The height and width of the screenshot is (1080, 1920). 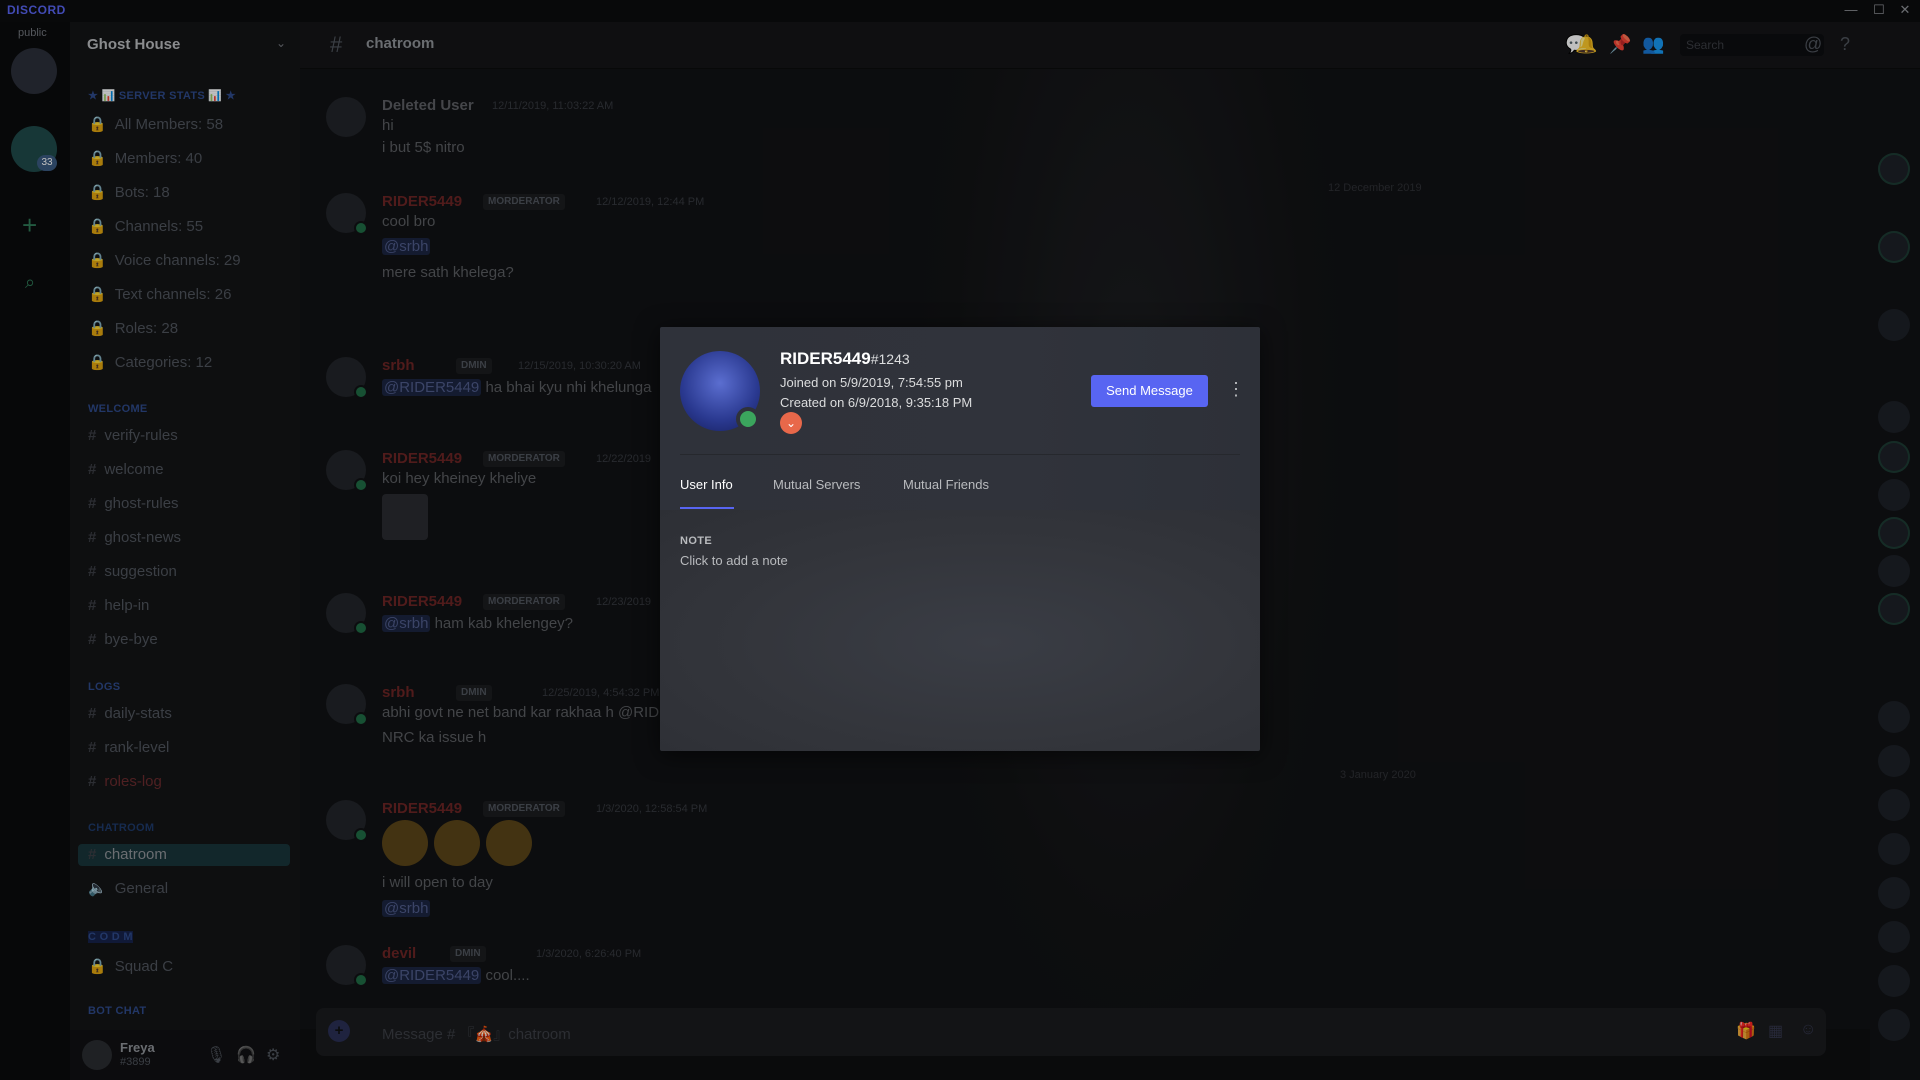 What do you see at coordinates (960, 454) in the screenshot?
I see `divider` at bounding box center [960, 454].